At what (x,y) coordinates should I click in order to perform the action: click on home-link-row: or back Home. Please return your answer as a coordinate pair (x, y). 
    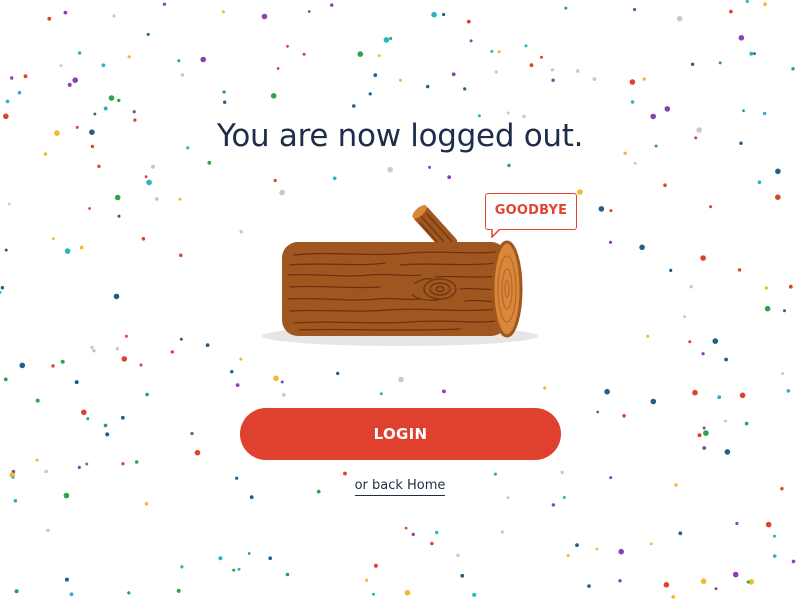
    Looking at the image, I should click on (400, 487).